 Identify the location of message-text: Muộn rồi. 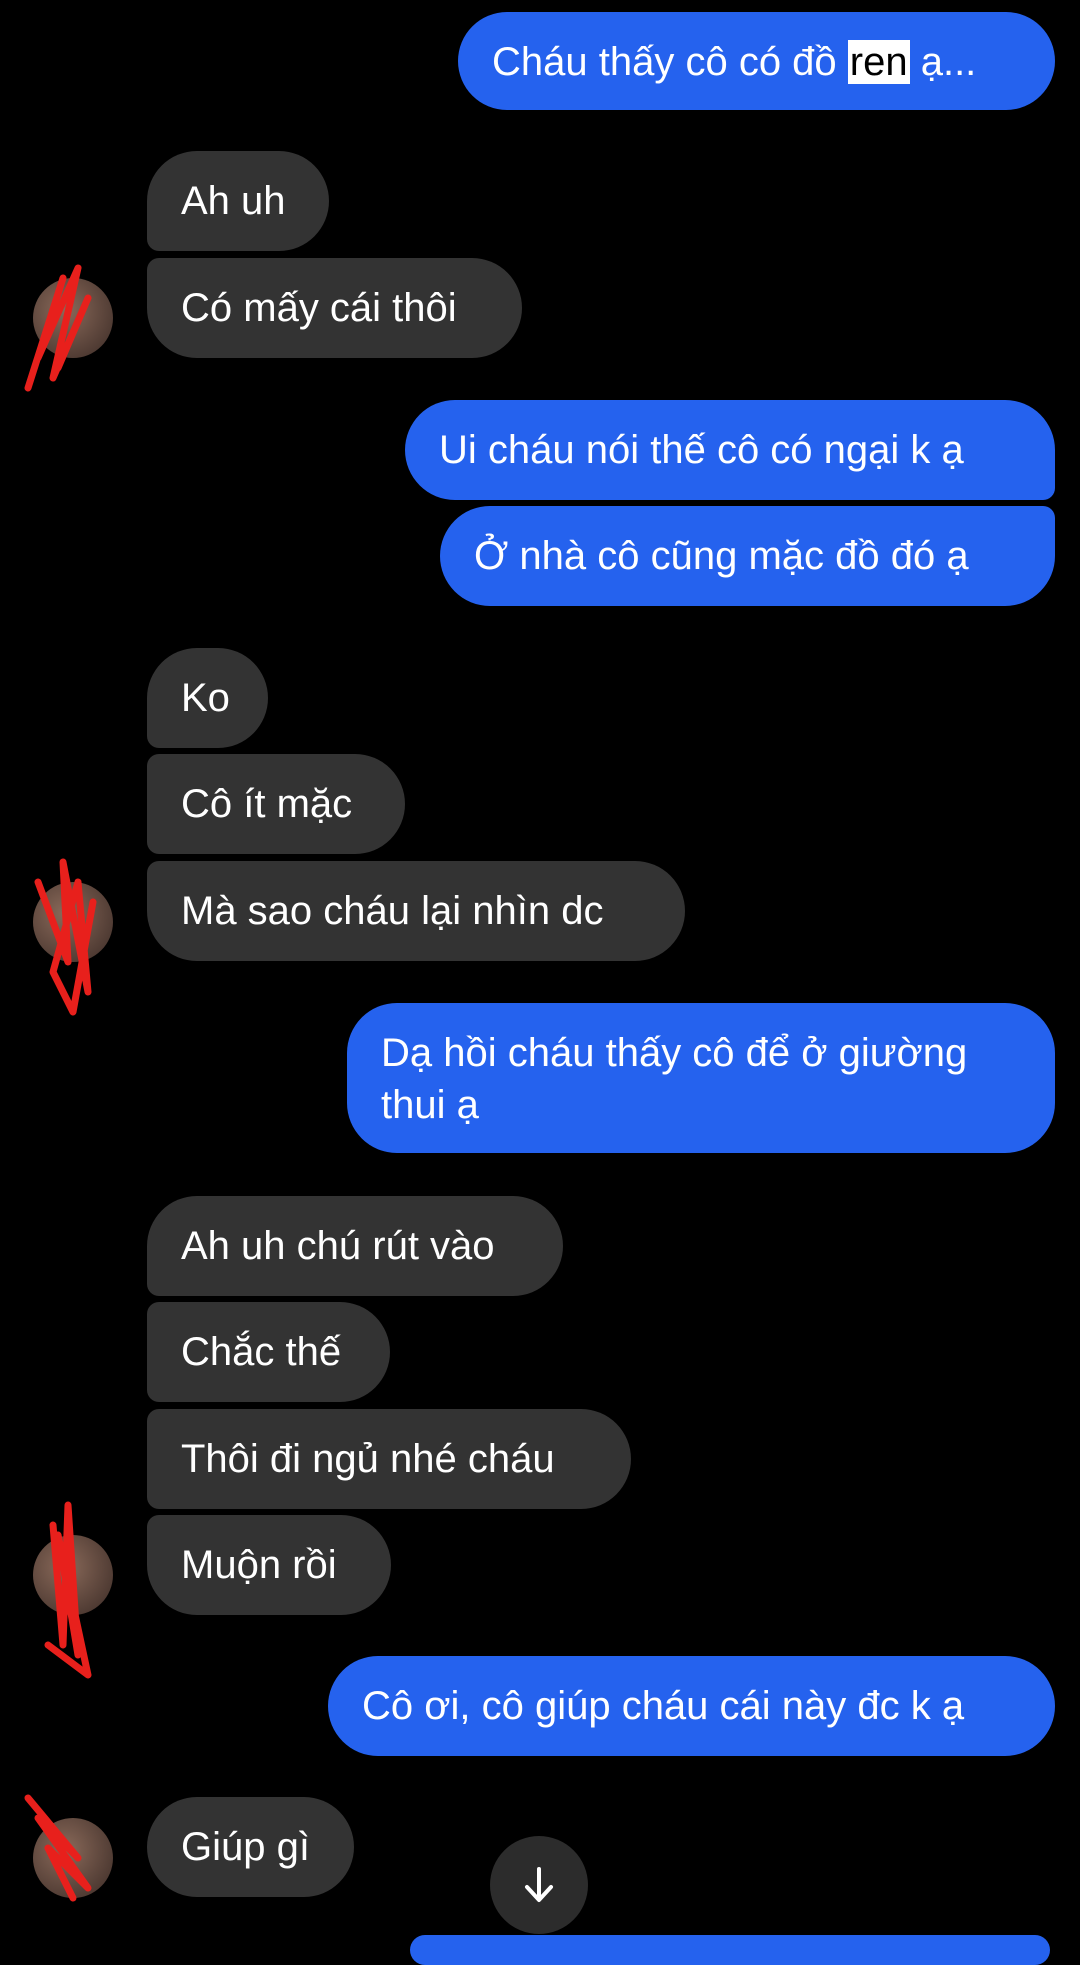
(259, 1565).